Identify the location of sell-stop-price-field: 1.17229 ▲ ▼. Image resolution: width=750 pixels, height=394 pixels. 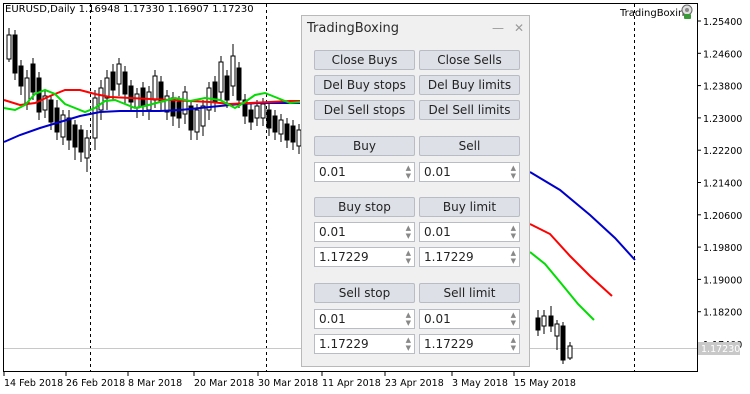
(364, 344).